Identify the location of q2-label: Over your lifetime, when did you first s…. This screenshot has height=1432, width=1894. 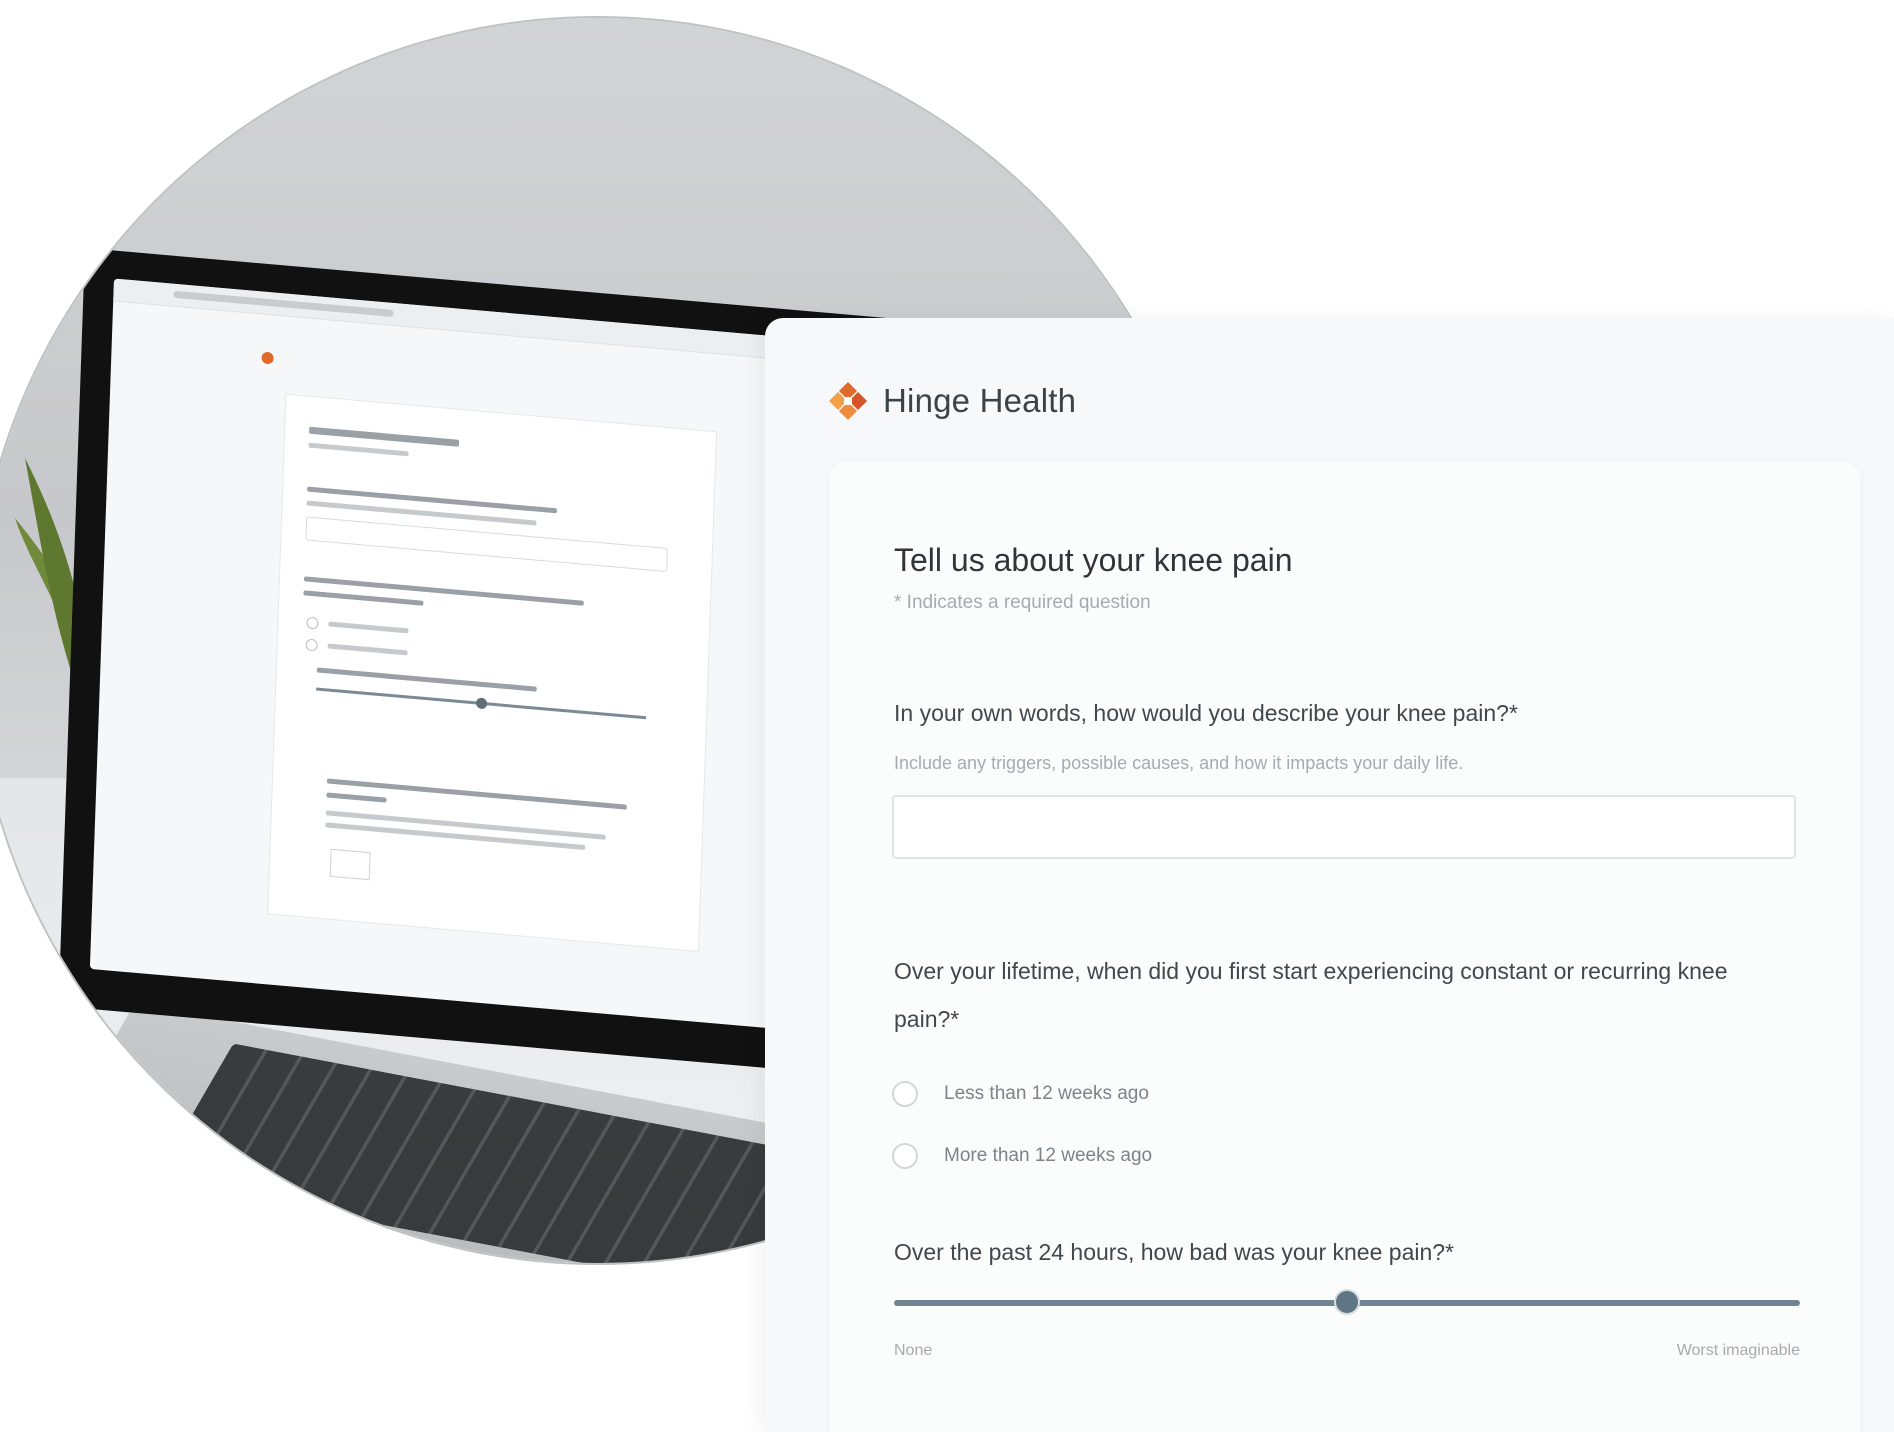
(1311, 995).